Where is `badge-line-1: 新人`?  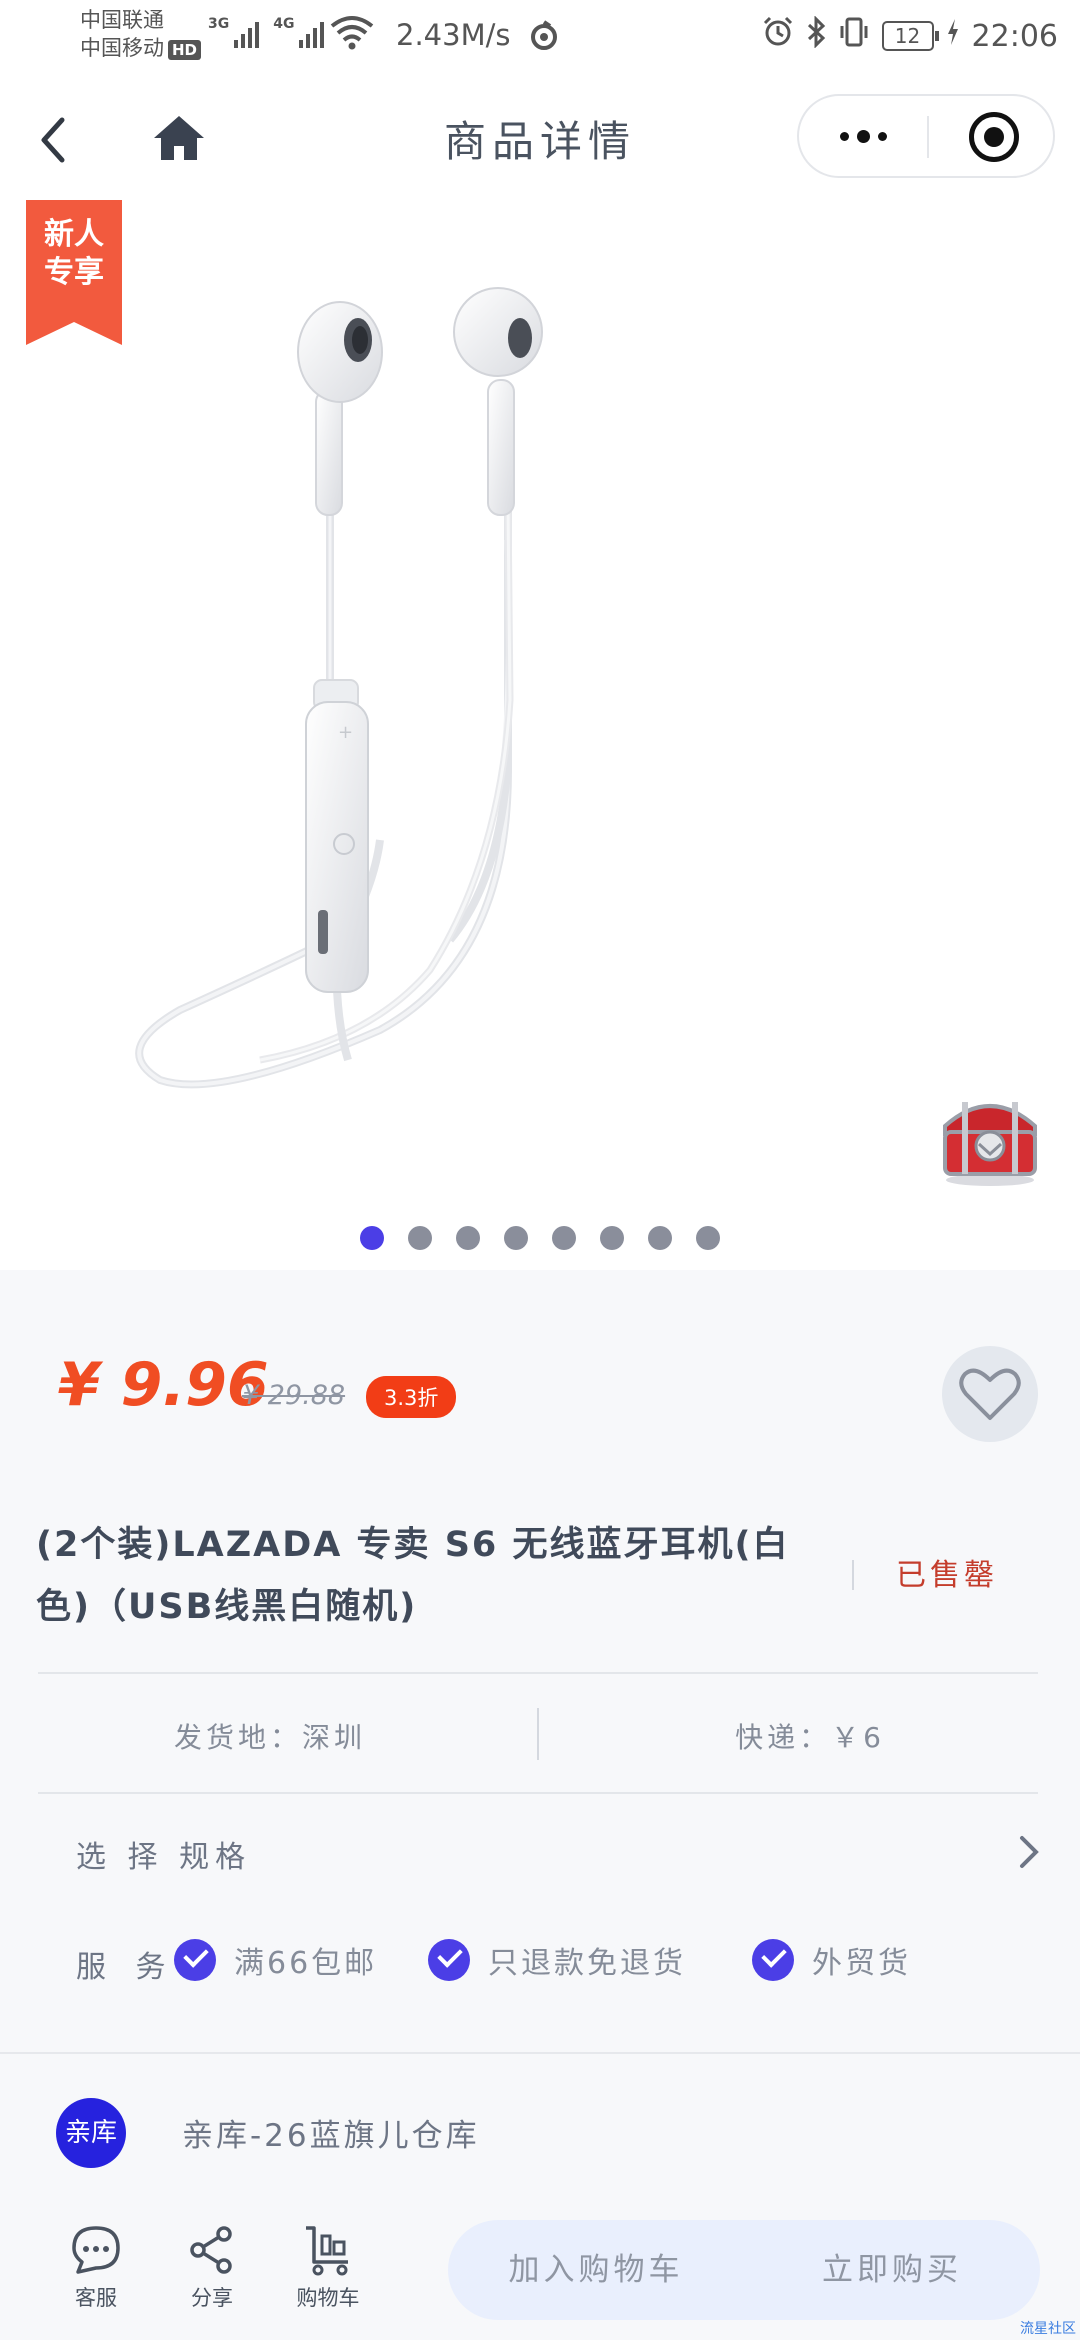 badge-line-1: 新人 is located at coordinates (74, 234).